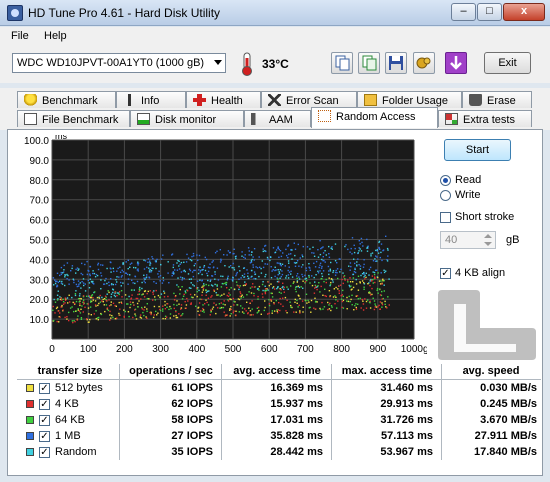  What do you see at coordinates (456, 63) in the screenshot?
I see `download-icon` at bounding box center [456, 63].